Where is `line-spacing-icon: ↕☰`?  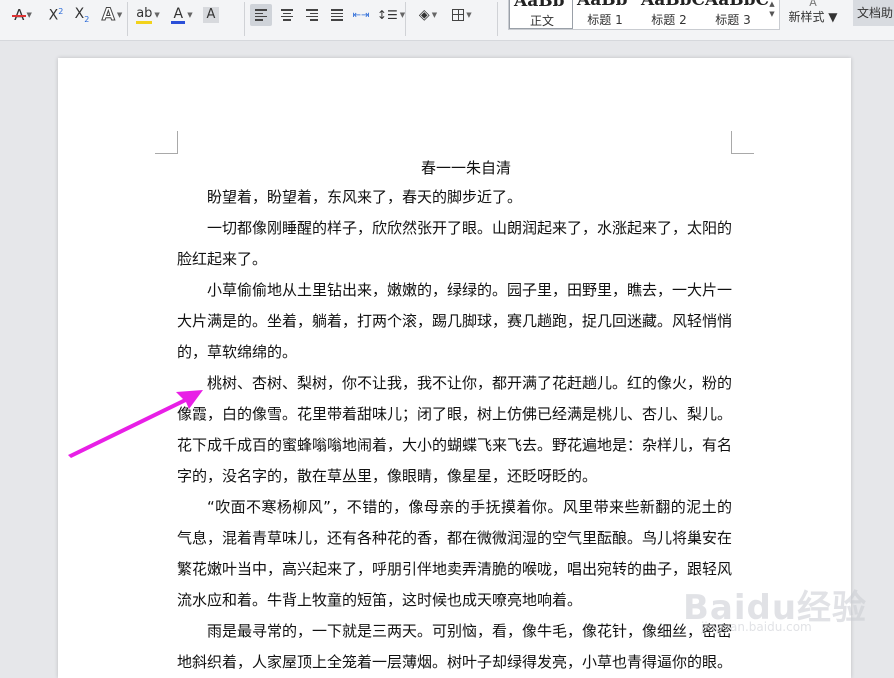
line-spacing-icon: ↕☰ is located at coordinates (387, 15).